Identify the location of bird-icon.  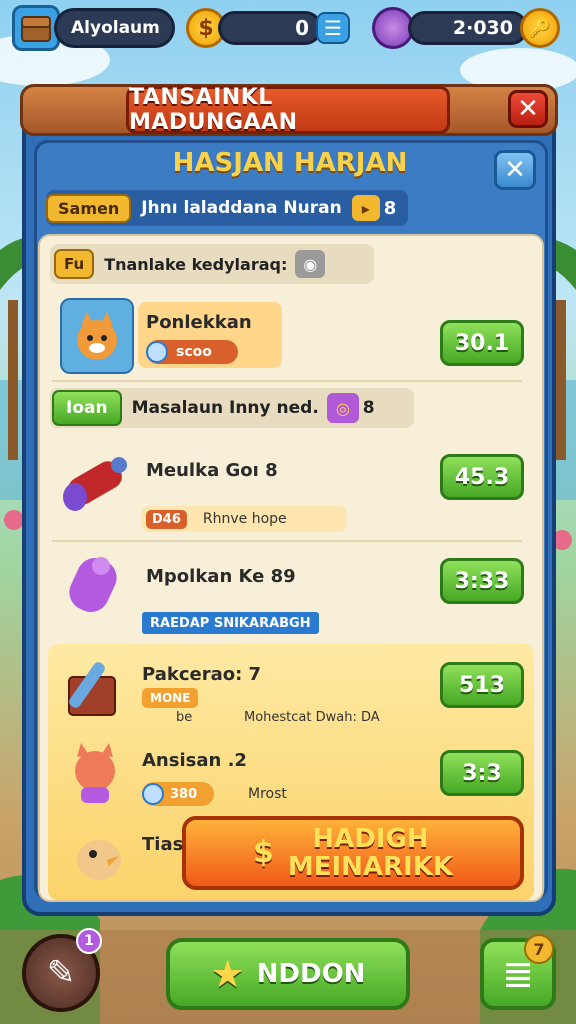
(99, 855).